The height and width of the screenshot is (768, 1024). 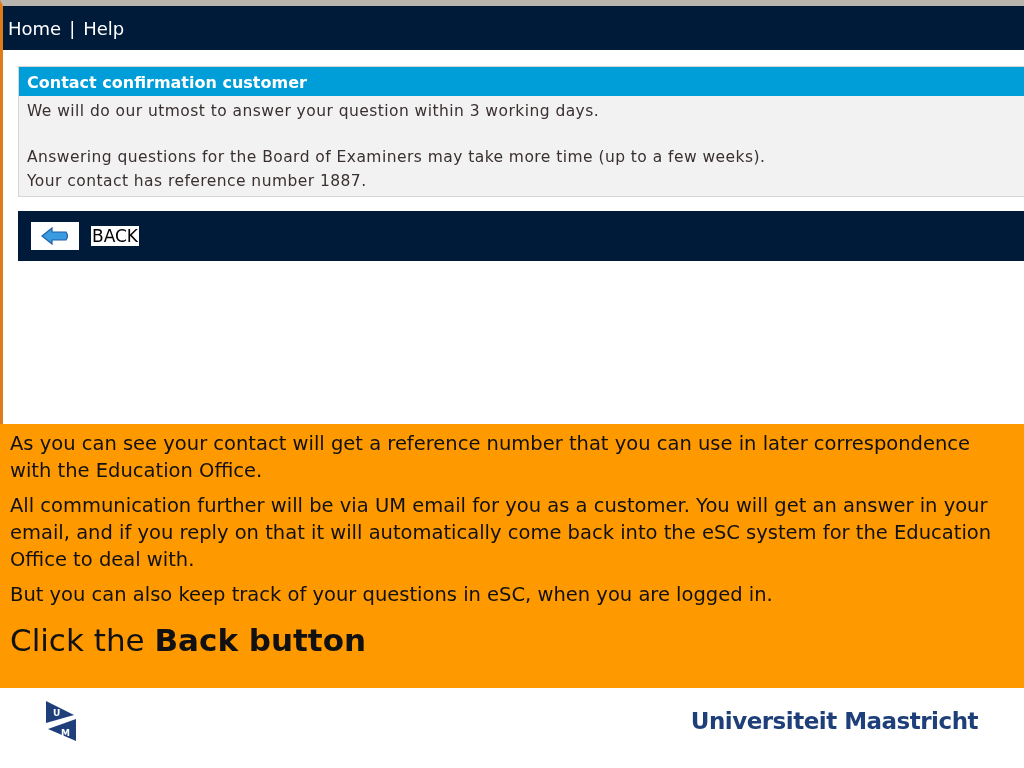 I want to click on note-text: But you can also keep track of your questions in eSC, when you are logged in., so click(x=392, y=595).